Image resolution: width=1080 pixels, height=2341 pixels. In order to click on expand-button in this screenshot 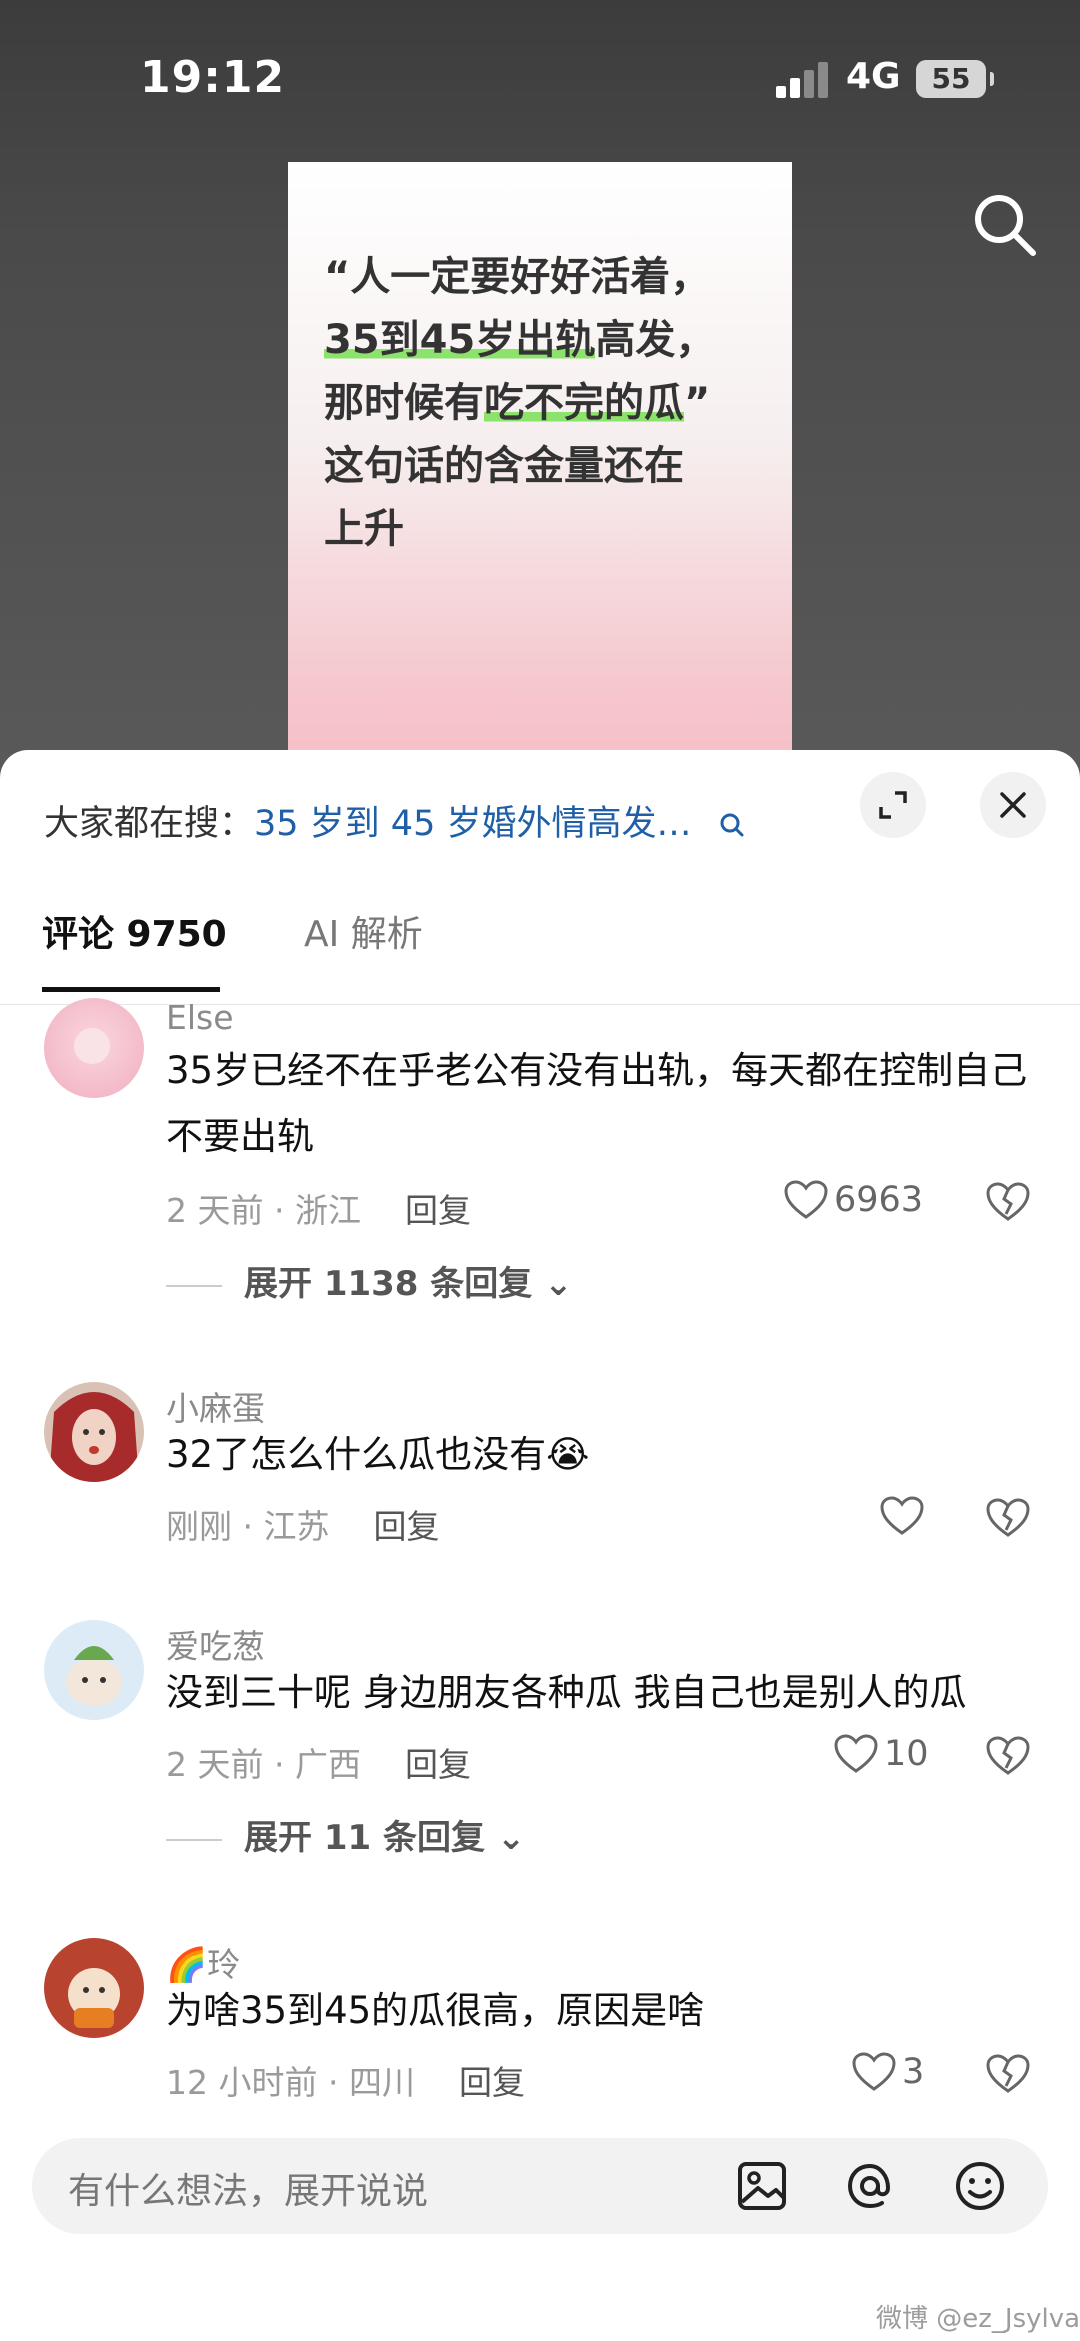, I will do `click(893, 805)`.